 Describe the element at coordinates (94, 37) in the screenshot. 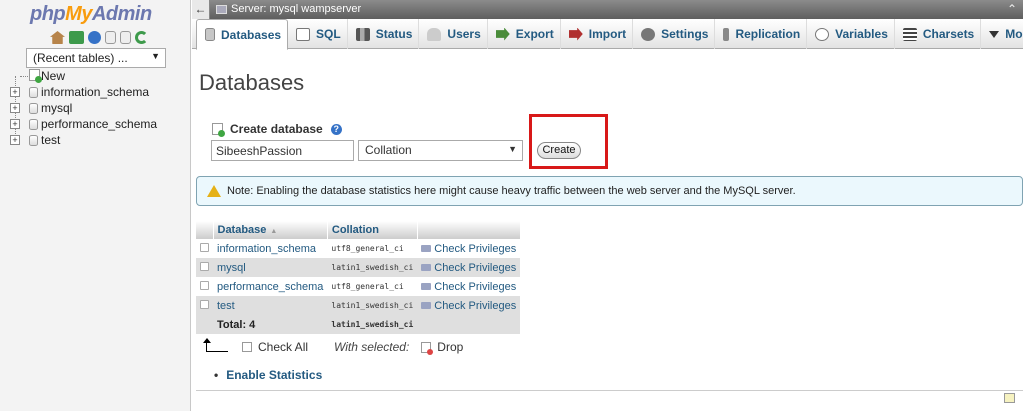

I see `help-icon` at that location.